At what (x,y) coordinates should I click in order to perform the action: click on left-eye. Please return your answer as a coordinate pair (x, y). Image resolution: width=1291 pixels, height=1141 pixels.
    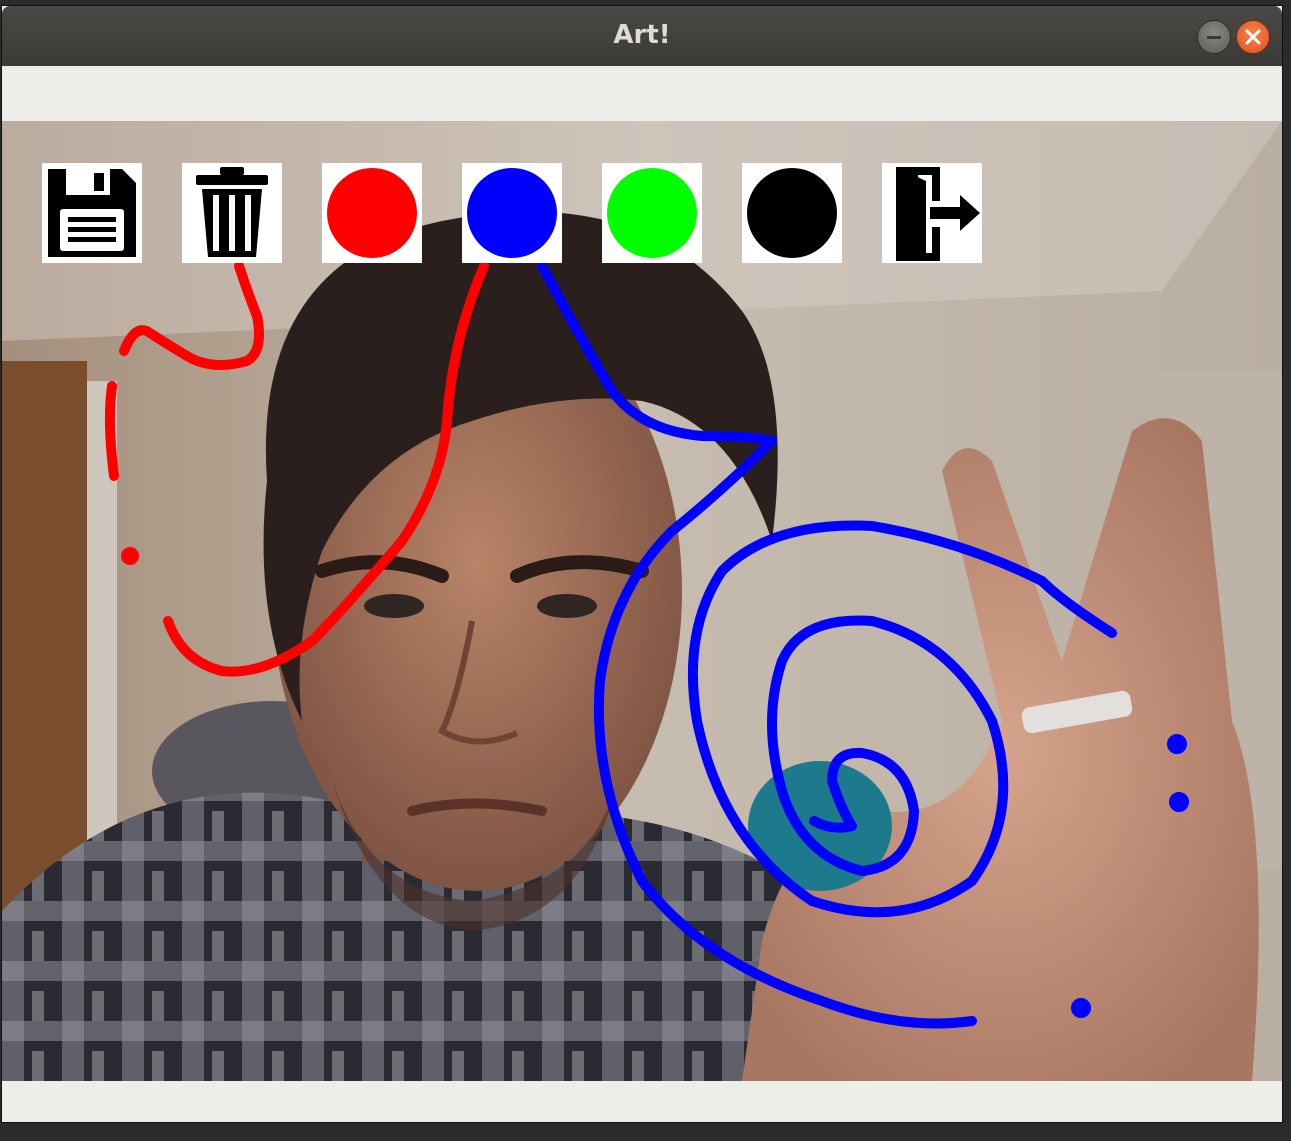
    Looking at the image, I should click on (394, 606).